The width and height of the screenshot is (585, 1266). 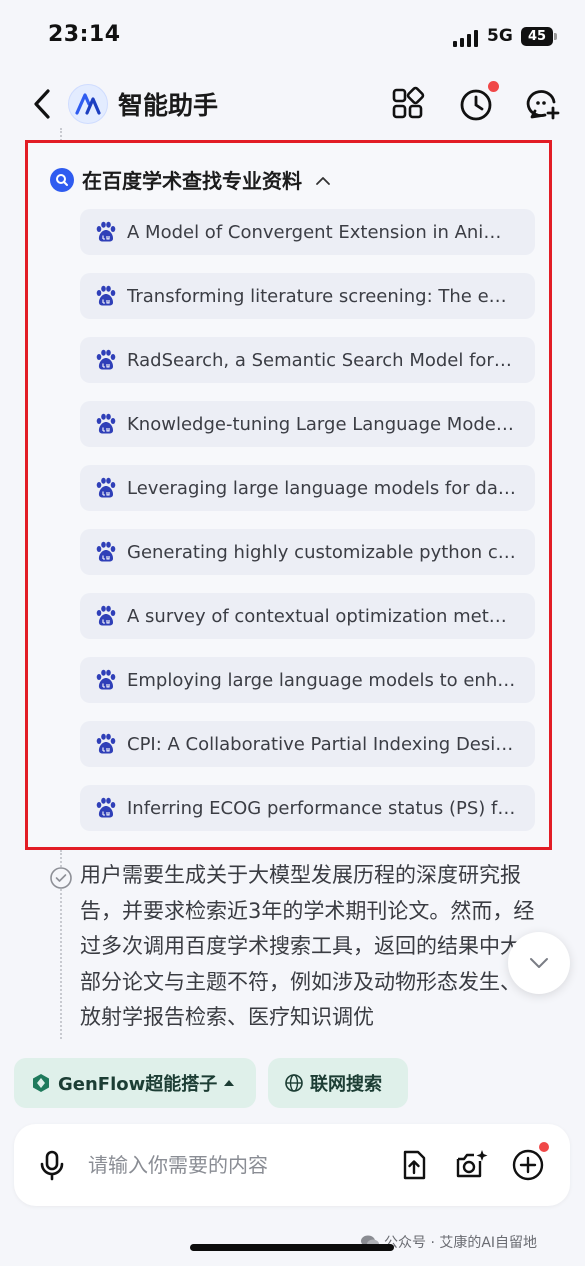 I want to click on chevron-up-icon, so click(x=323, y=180).